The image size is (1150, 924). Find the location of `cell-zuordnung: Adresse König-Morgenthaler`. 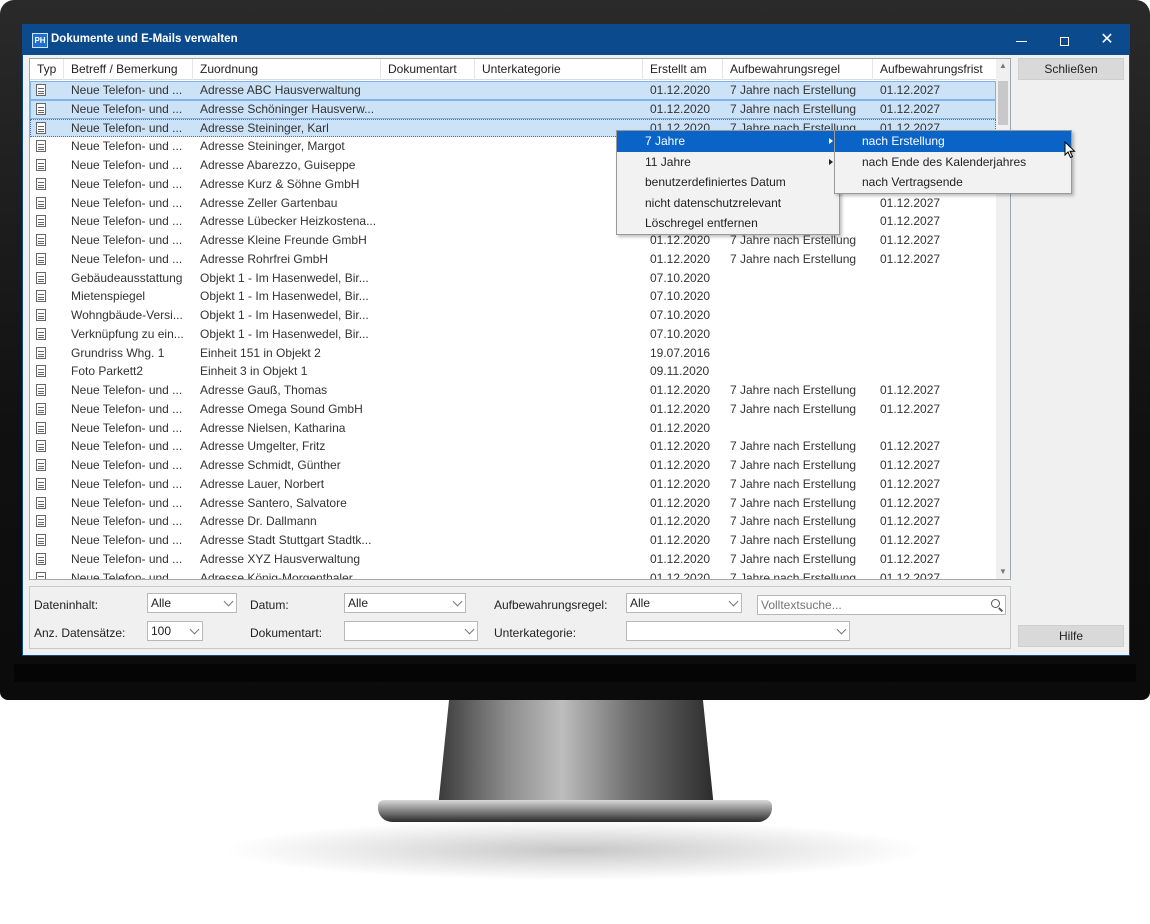

cell-zuordnung: Adresse König-Morgenthaler is located at coordinates (276, 575).